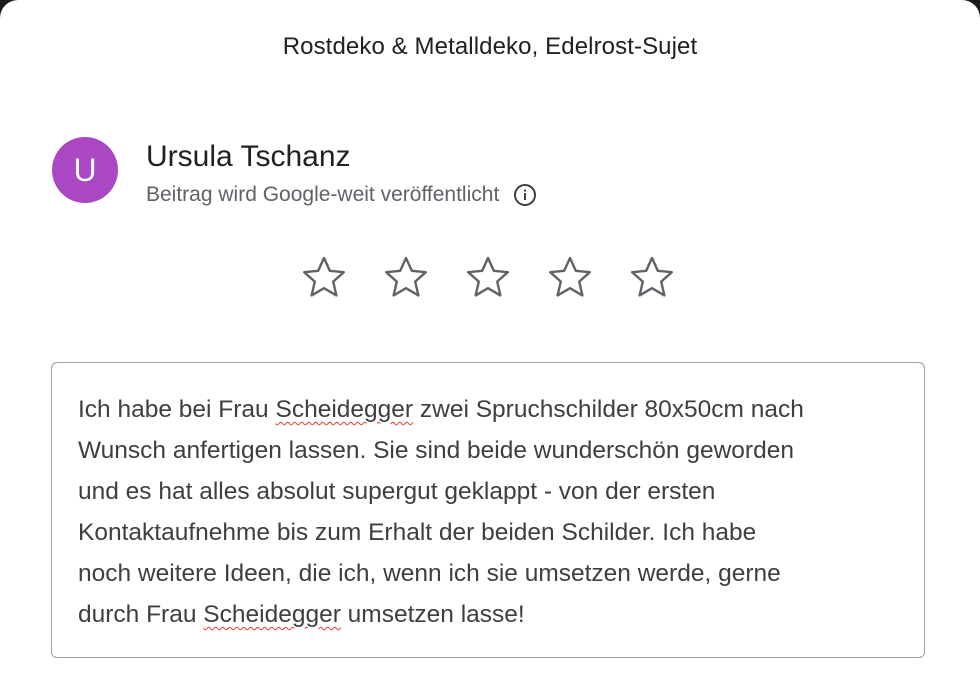  I want to click on star-rating, so click(488, 277).